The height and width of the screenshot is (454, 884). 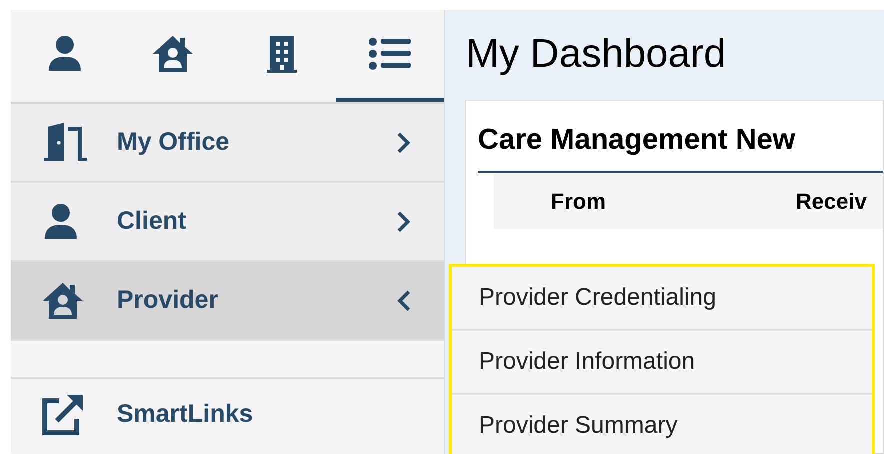 What do you see at coordinates (662, 424) in the screenshot?
I see `submenu-item: Provider Summary` at bounding box center [662, 424].